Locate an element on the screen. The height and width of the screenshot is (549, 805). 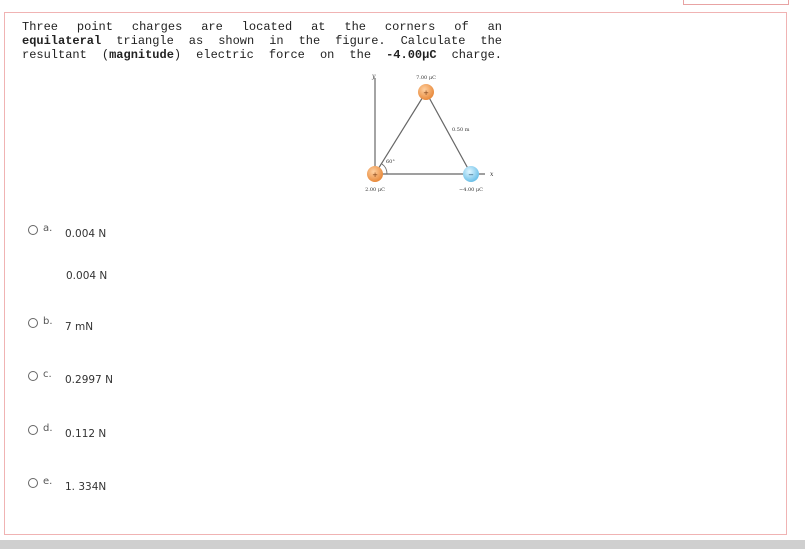
top-right-box is located at coordinates (736, 2).